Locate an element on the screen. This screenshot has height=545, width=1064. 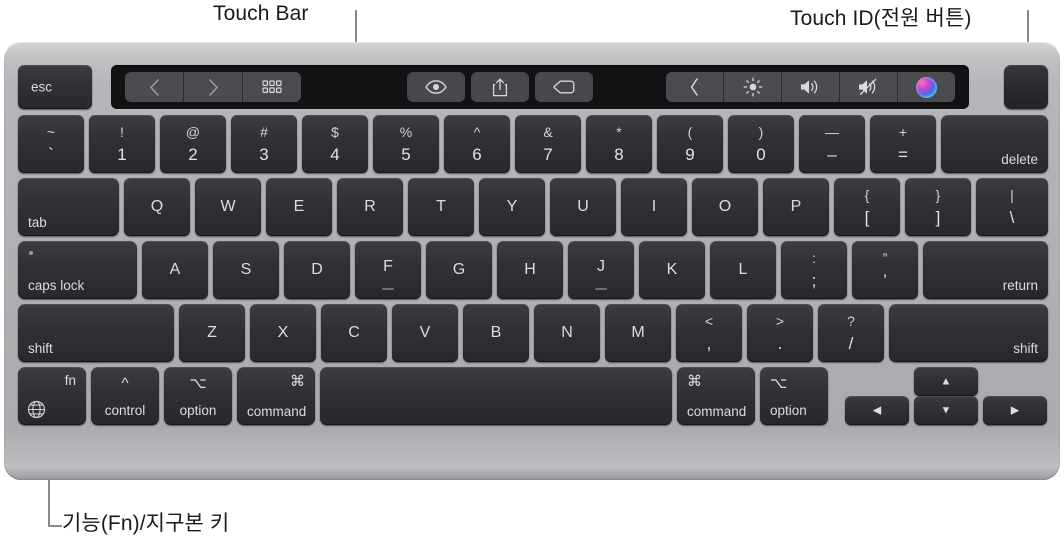
key-arrow-right: ▶ is located at coordinates (1015, 410).